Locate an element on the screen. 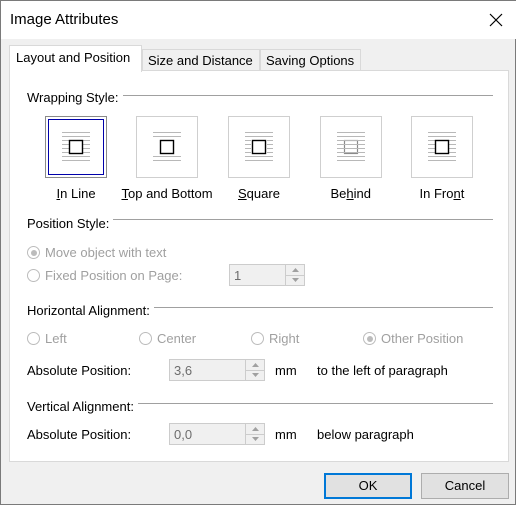 The image size is (518, 507). fixed-position-radio: Fixed Position on Page: is located at coordinates (104, 275).